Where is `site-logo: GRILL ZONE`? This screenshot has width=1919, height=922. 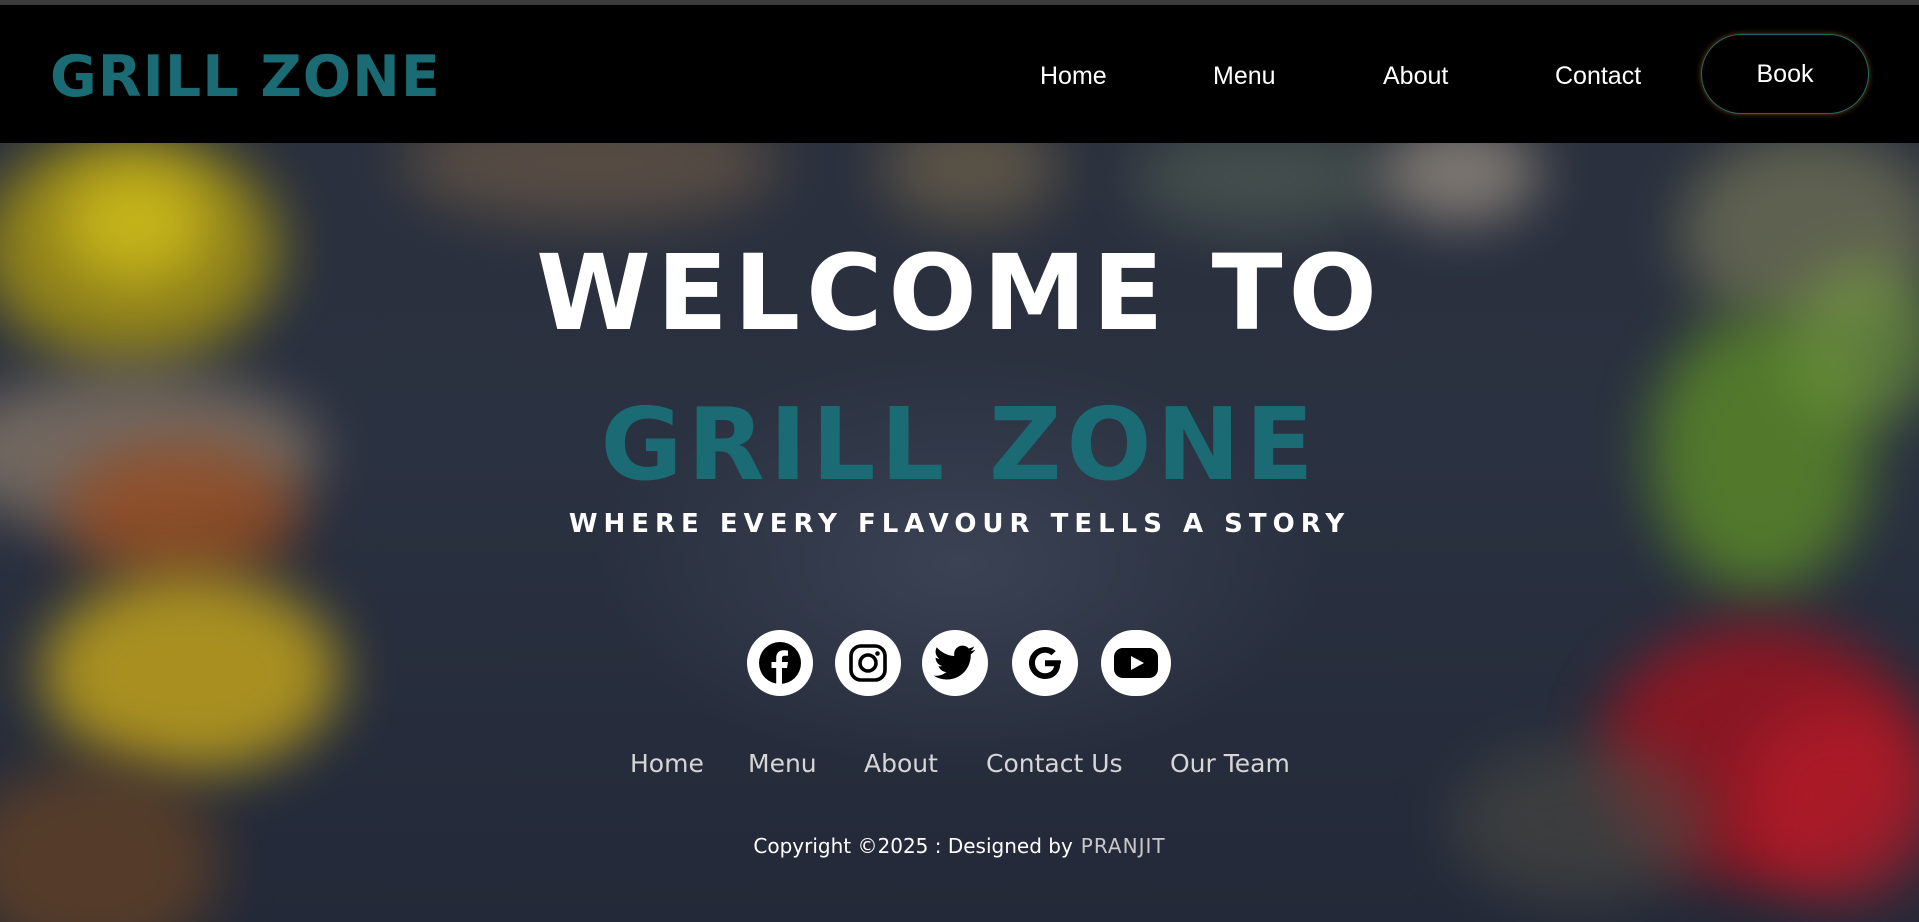
site-logo: GRILL ZONE is located at coordinates (245, 77).